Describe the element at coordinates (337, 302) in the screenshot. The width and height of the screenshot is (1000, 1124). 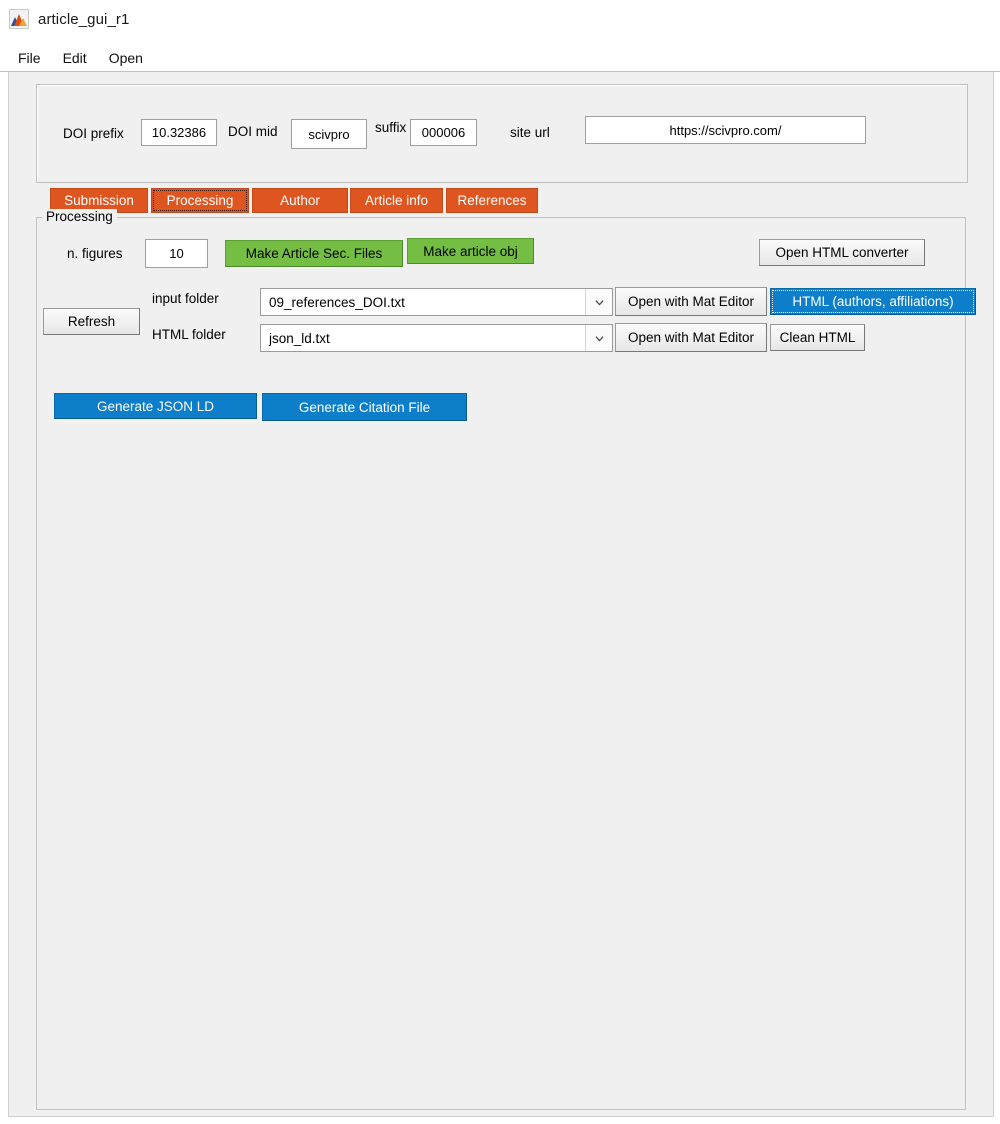
I see `input-folder-value: 09_references_DOI.txt` at that location.